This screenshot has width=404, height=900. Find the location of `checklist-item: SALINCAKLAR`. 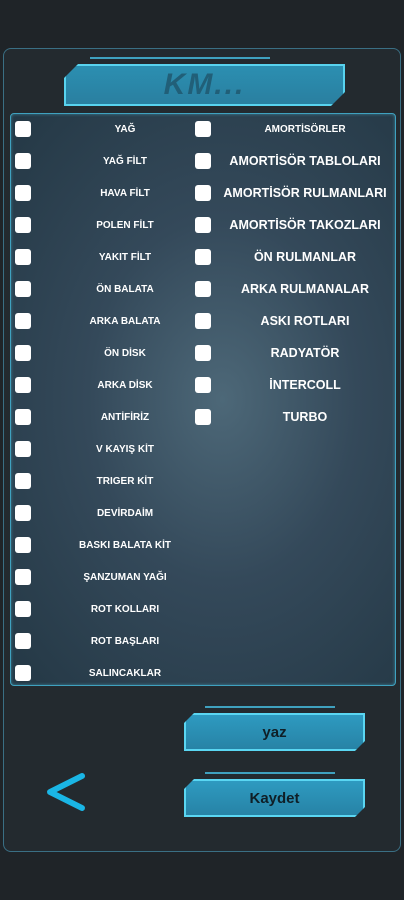

checklist-item: SALINCAKLAR is located at coordinates (115, 673).